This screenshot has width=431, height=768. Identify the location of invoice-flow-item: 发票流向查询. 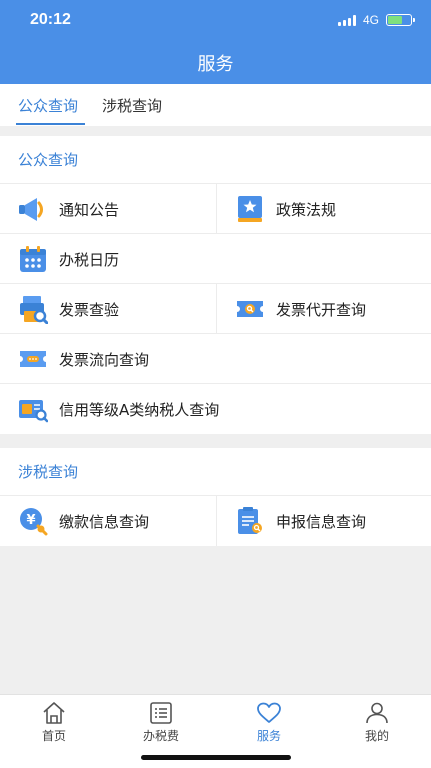
(215, 359).